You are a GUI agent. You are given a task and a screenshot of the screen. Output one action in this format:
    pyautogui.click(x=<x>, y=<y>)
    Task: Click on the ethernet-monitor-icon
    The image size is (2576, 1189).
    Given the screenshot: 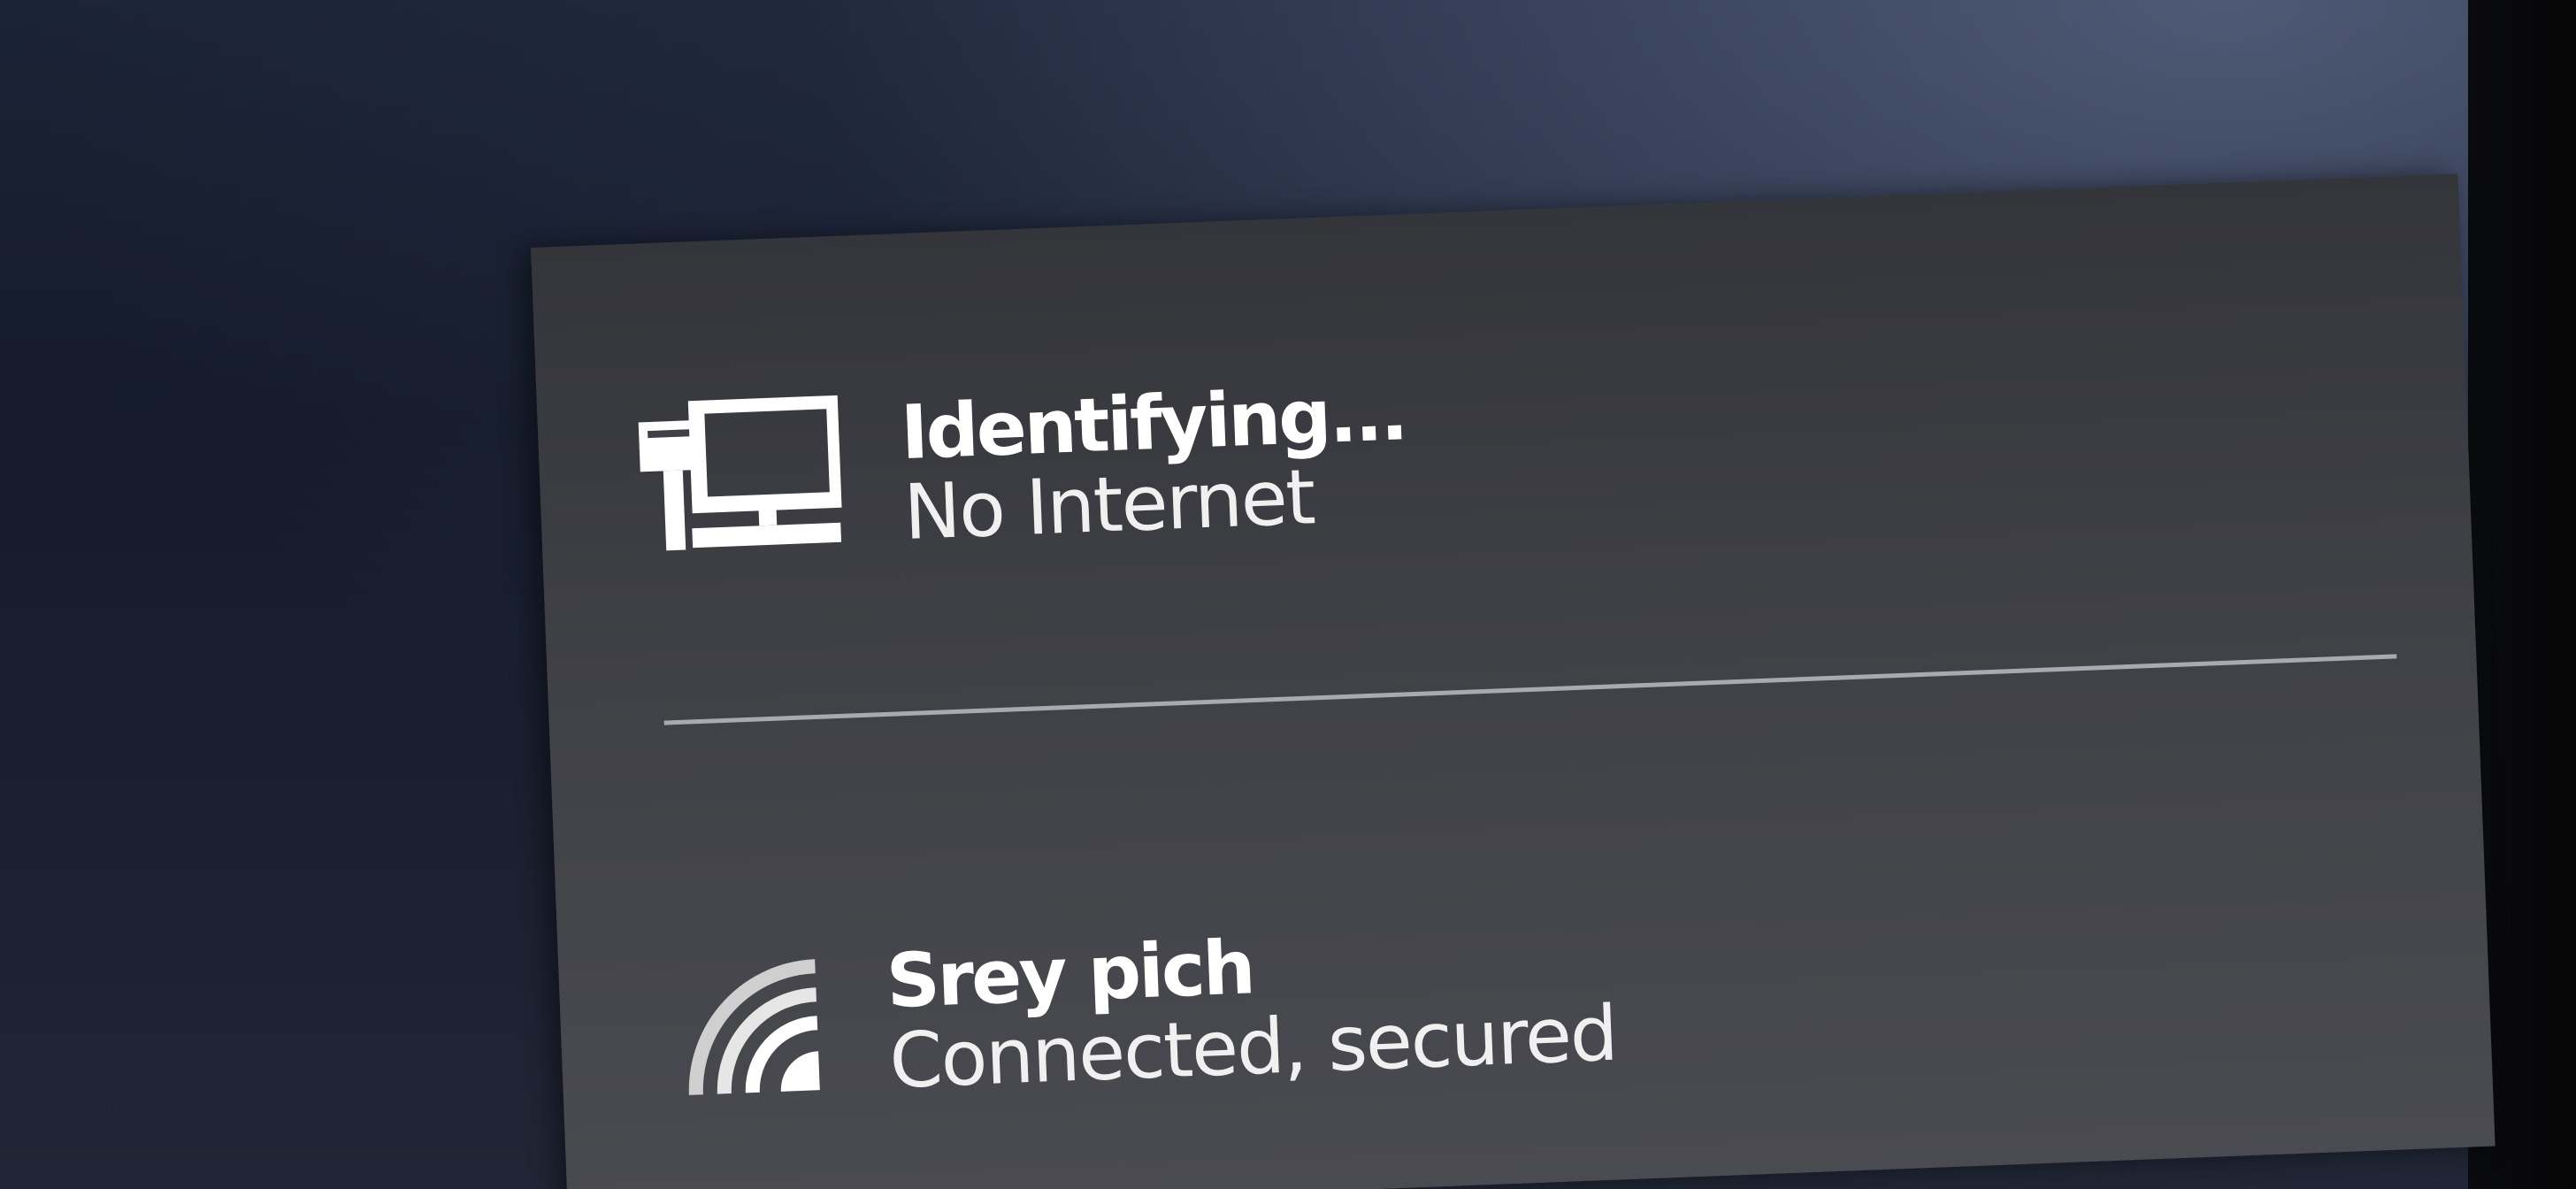 What is the action you would take?
    pyautogui.click(x=740, y=479)
    